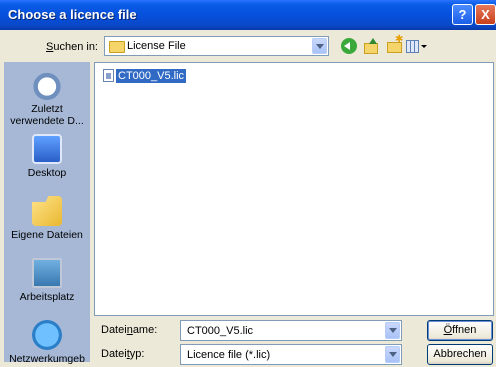 This screenshot has height=367, width=496. I want to click on views-menu-icon, so click(416, 46).